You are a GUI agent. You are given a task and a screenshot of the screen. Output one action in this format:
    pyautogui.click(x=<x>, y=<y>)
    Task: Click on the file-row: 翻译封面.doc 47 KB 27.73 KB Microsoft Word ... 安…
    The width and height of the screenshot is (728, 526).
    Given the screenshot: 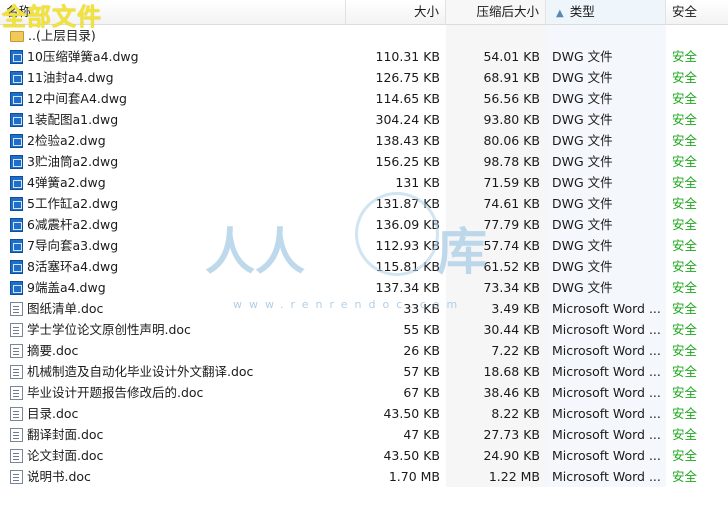 What is the action you would take?
    pyautogui.click(x=364, y=434)
    